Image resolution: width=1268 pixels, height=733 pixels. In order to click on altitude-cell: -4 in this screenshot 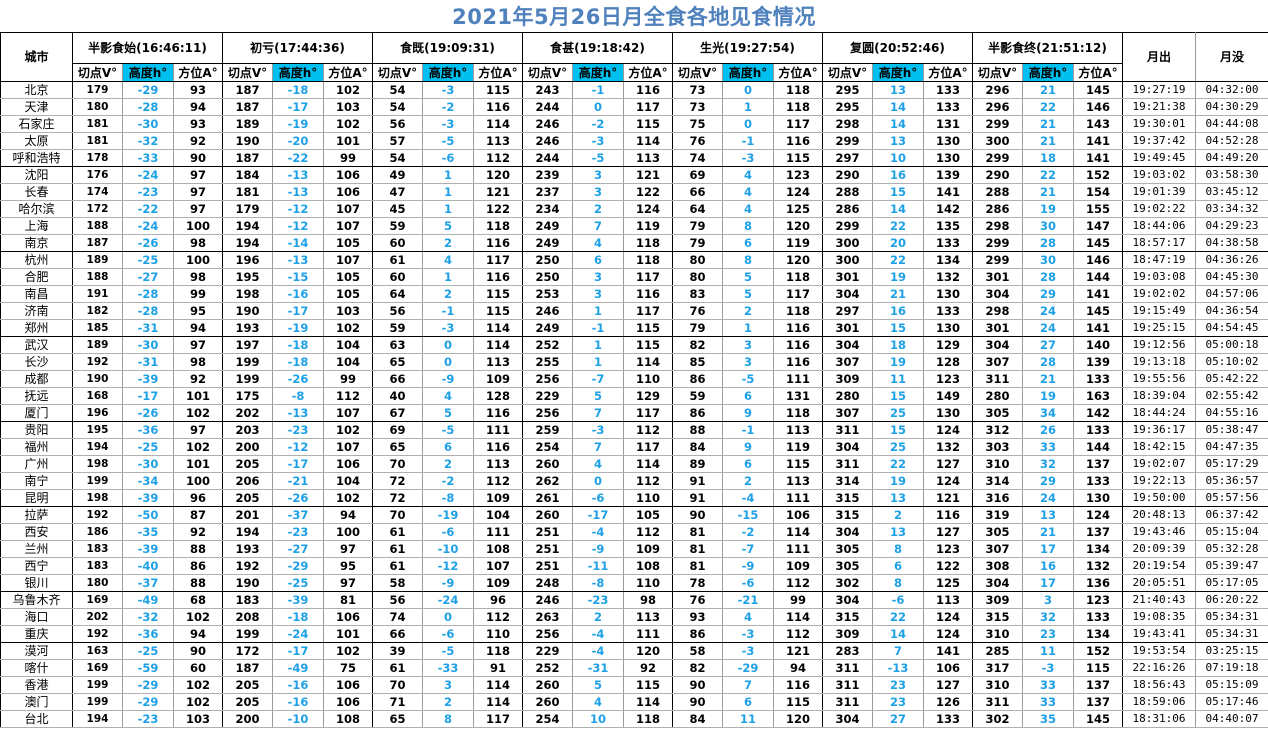, I will do `click(598, 532)`.